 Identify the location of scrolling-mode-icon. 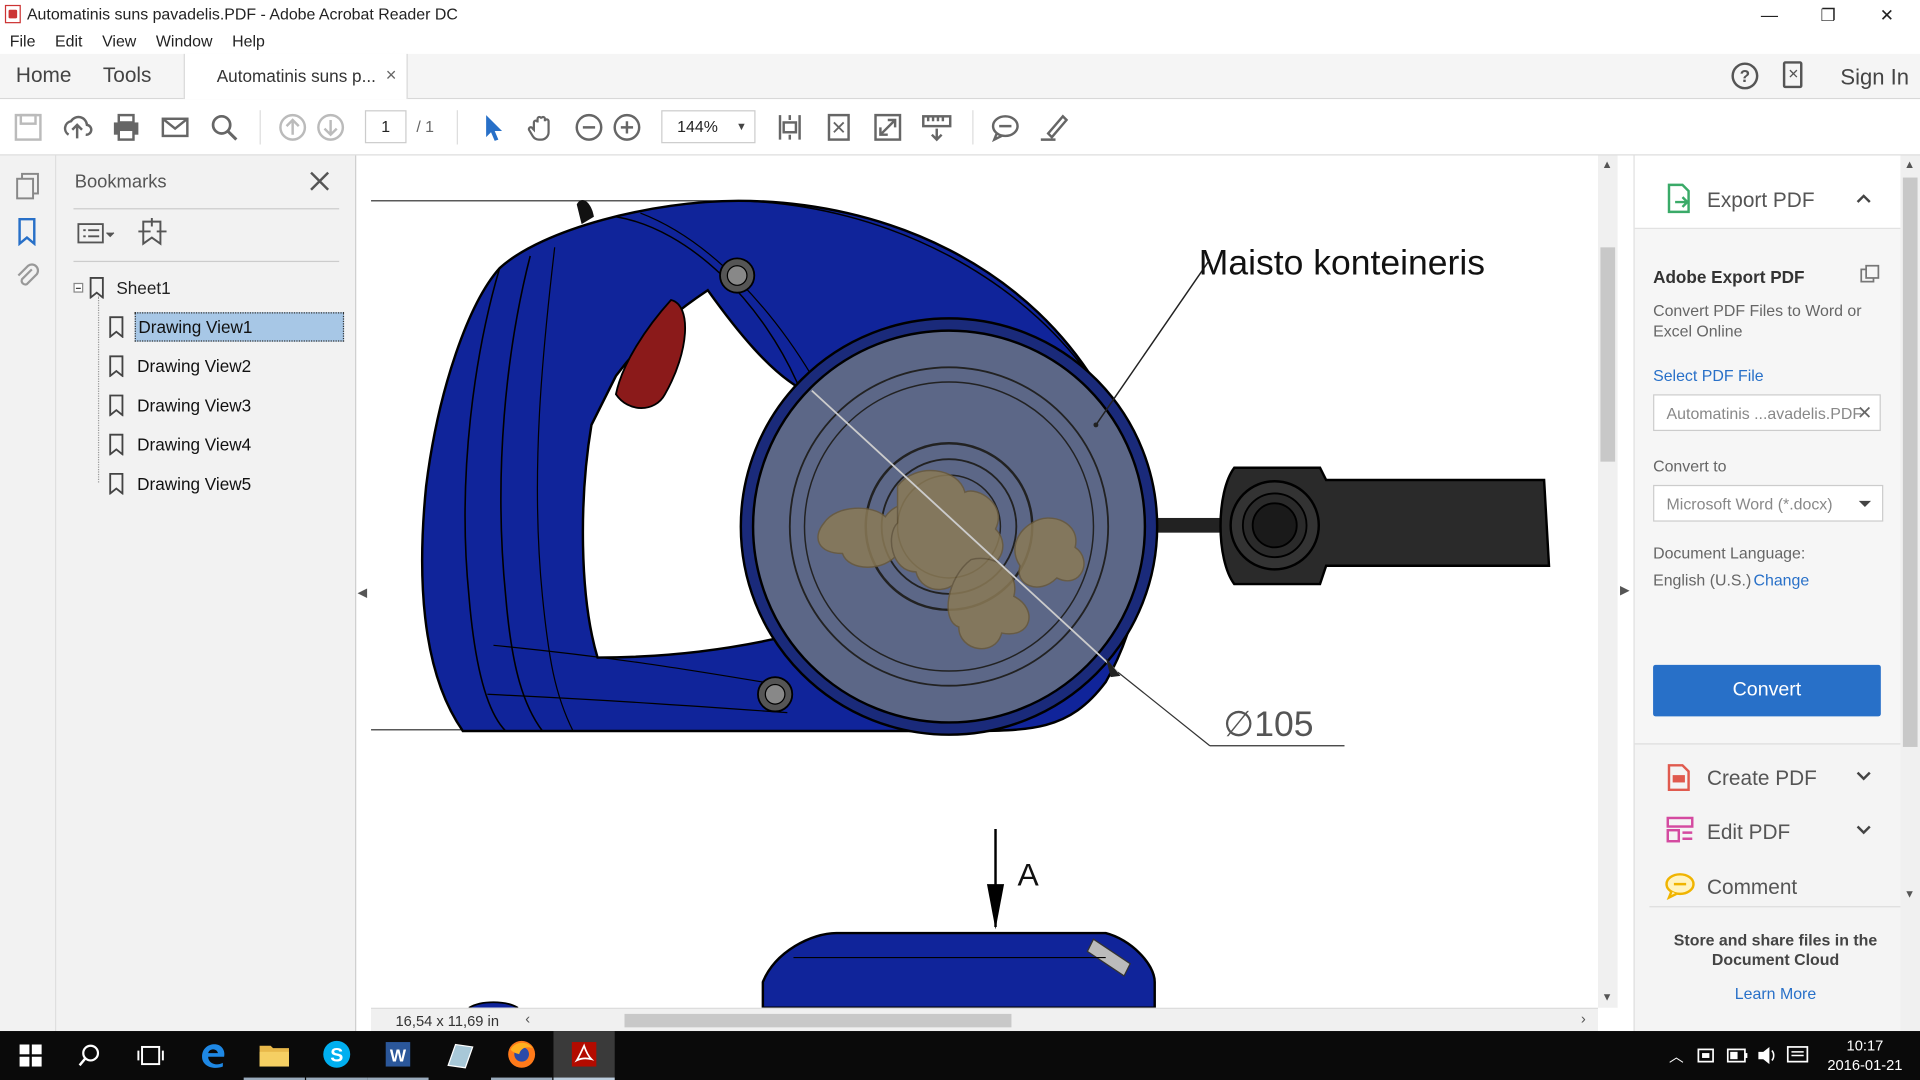
(790, 127).